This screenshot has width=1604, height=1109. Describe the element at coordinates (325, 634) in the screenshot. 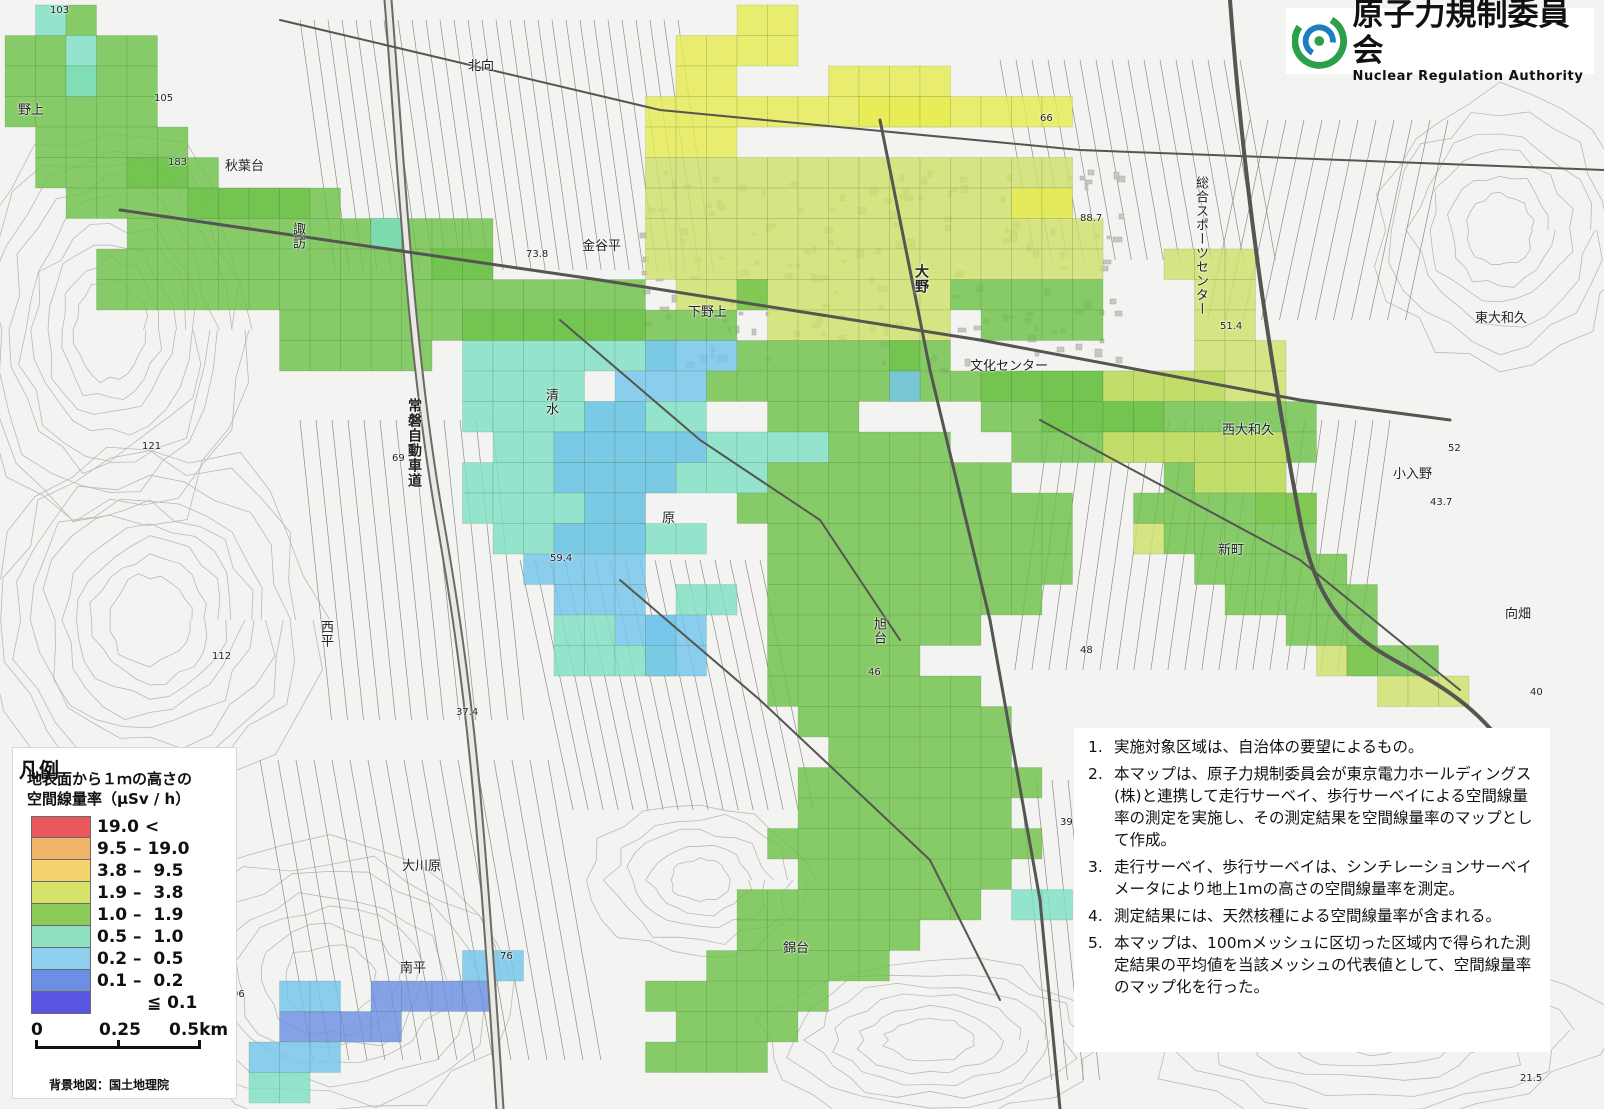

I see `place-nishidaira: 西平` at that location.